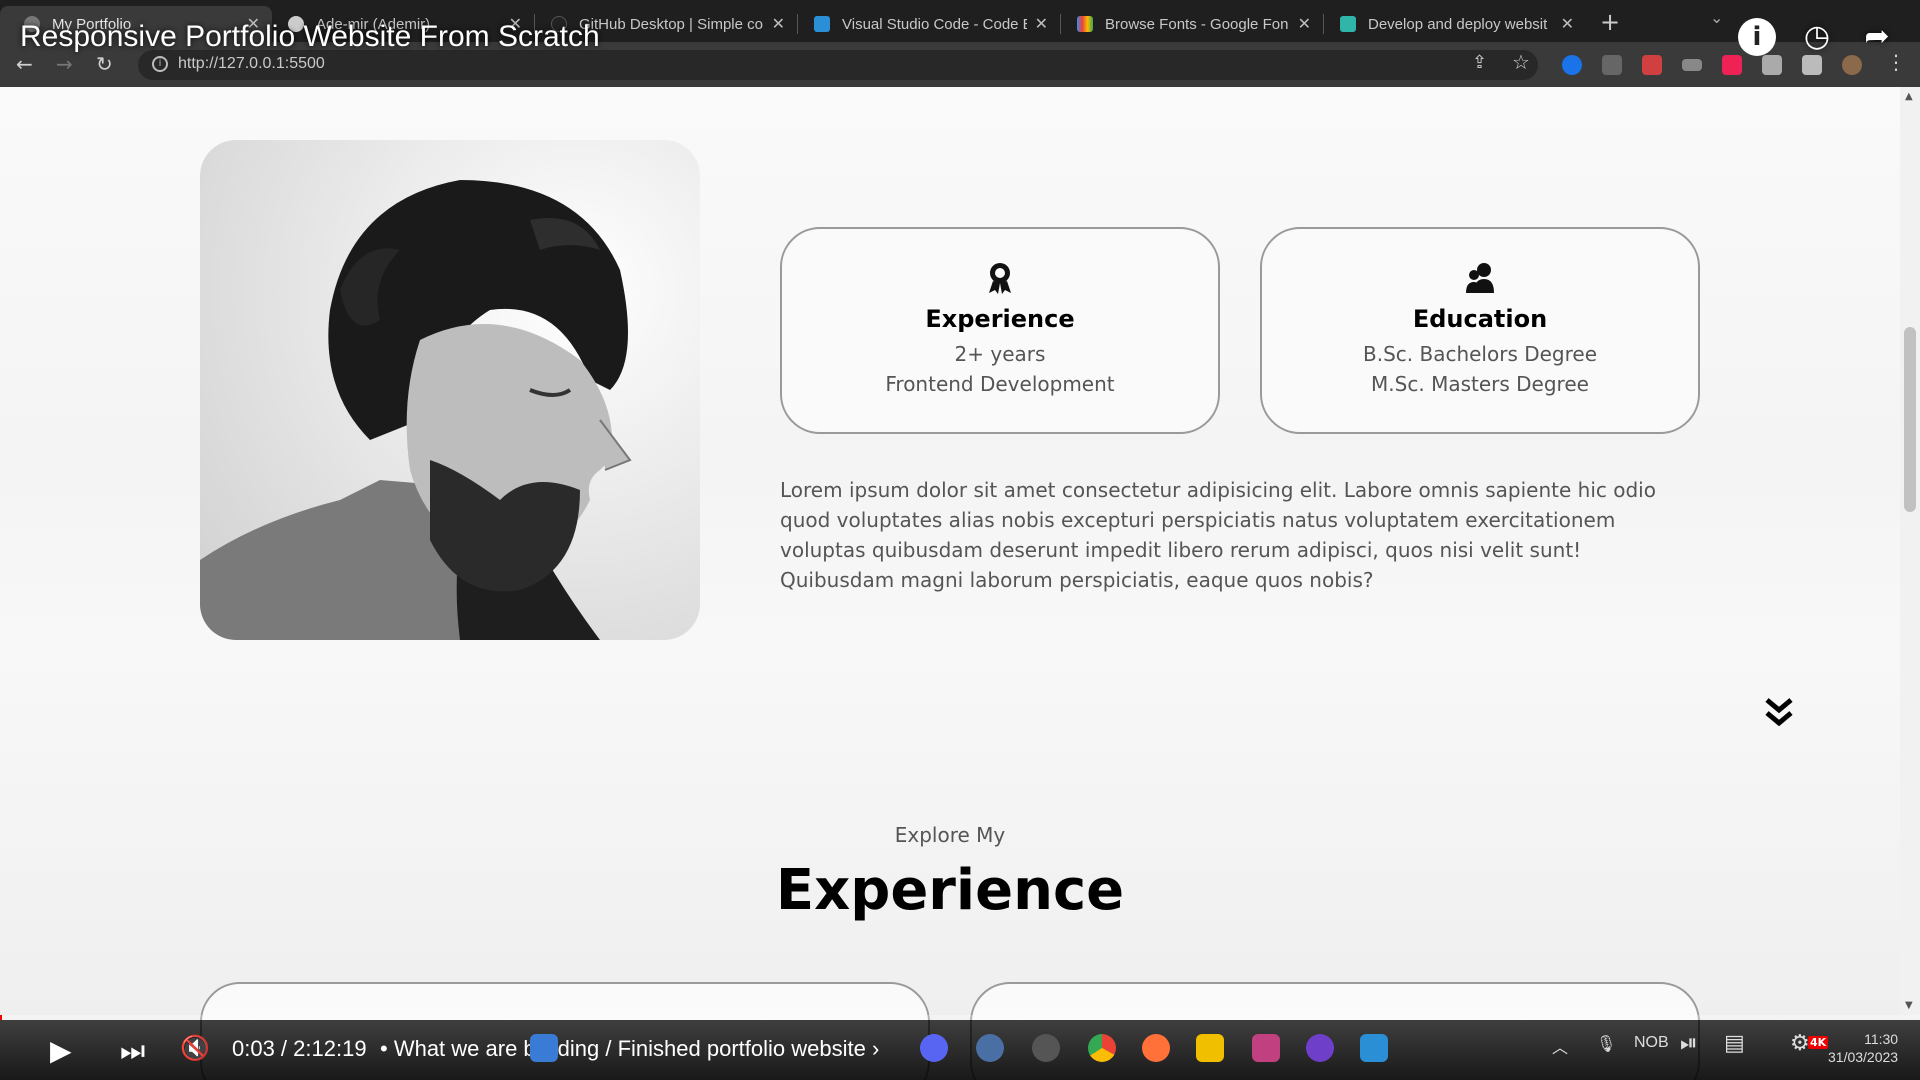  What do you see at coordinates (1910, 419) in the screenshot?
I see `scrollbar-thumb` at bounding box center [1910, 419].